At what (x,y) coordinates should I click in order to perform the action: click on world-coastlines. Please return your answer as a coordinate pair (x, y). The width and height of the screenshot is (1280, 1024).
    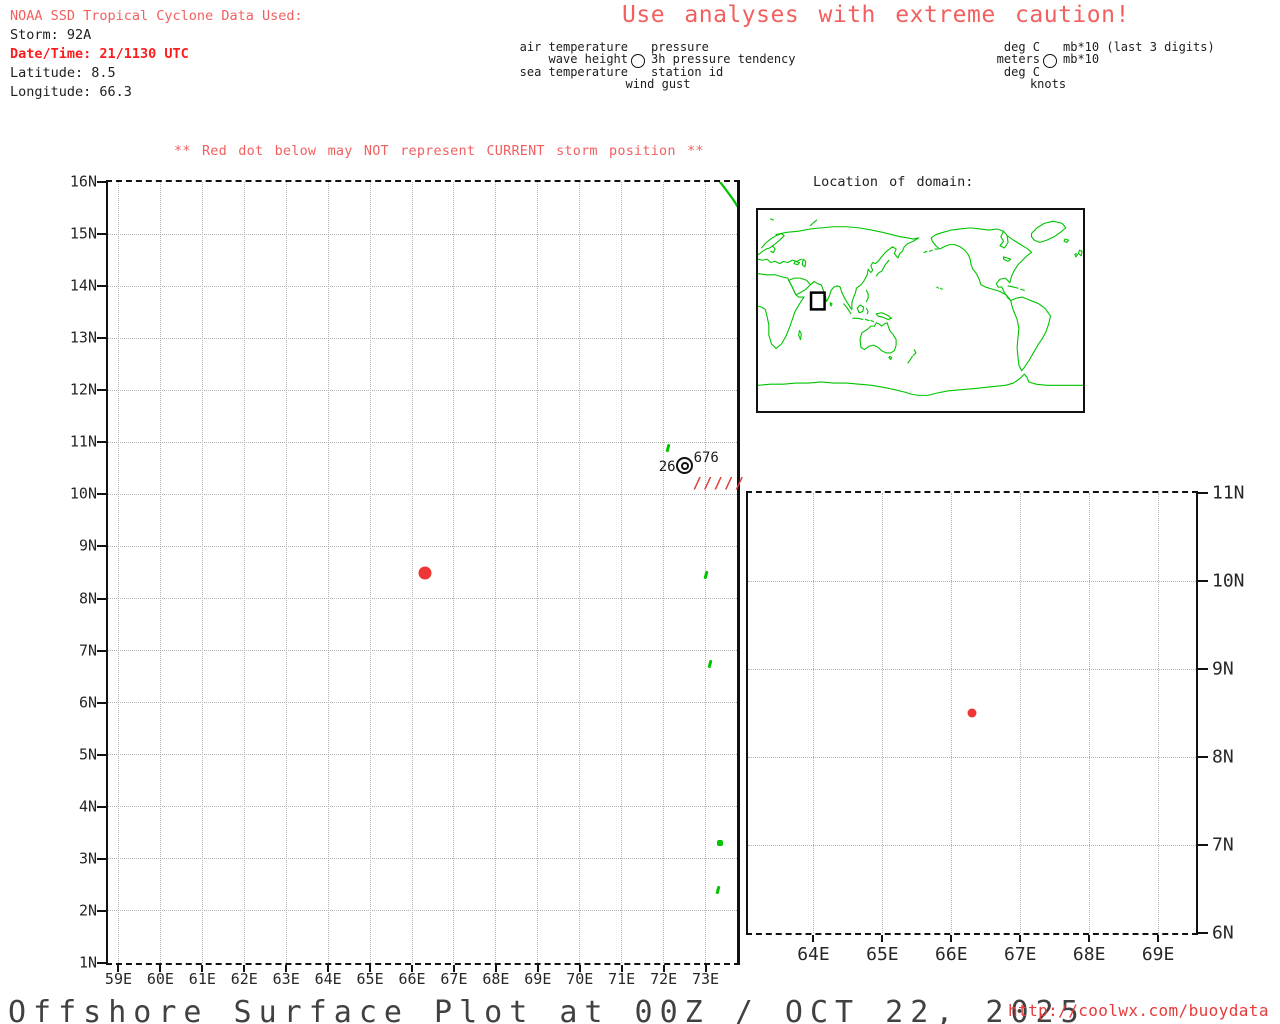
    Looking at the image, I should click on (920, 310).